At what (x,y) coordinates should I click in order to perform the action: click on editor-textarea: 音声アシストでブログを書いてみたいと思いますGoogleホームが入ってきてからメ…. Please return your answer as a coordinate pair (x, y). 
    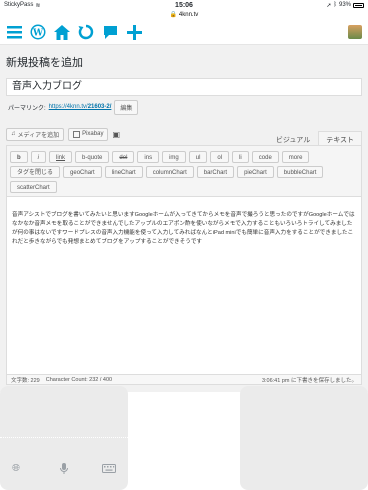
    Looking at the image, I should click on (184, 222).